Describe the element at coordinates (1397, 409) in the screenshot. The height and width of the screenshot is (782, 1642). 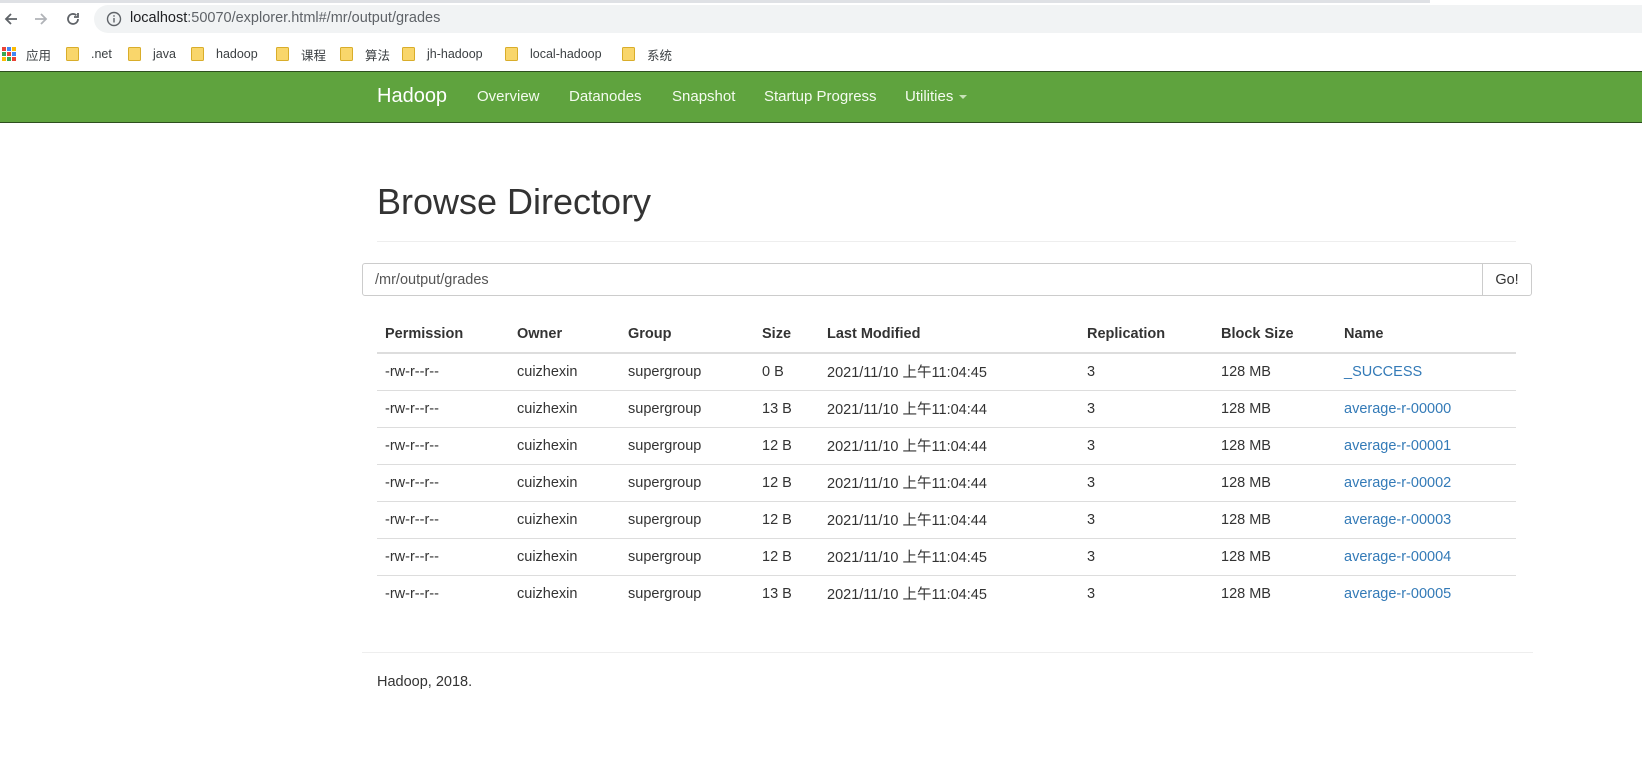
I see `file-link: average-r-00000` at that location.